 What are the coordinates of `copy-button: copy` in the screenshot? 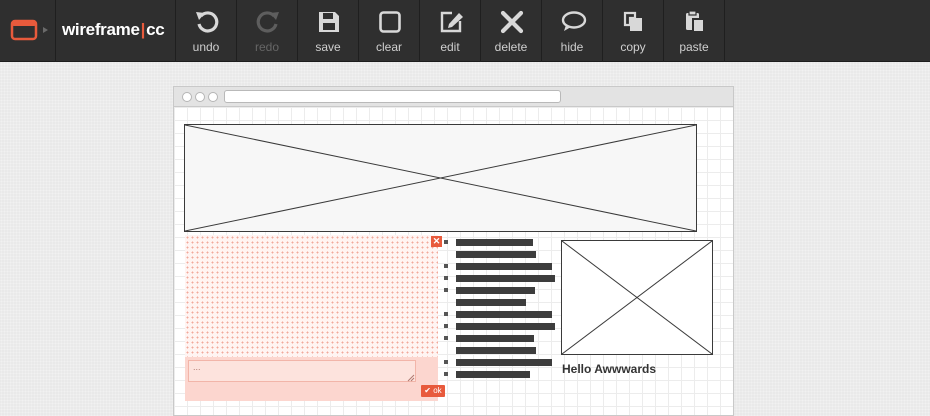 It's located at (633, 31).